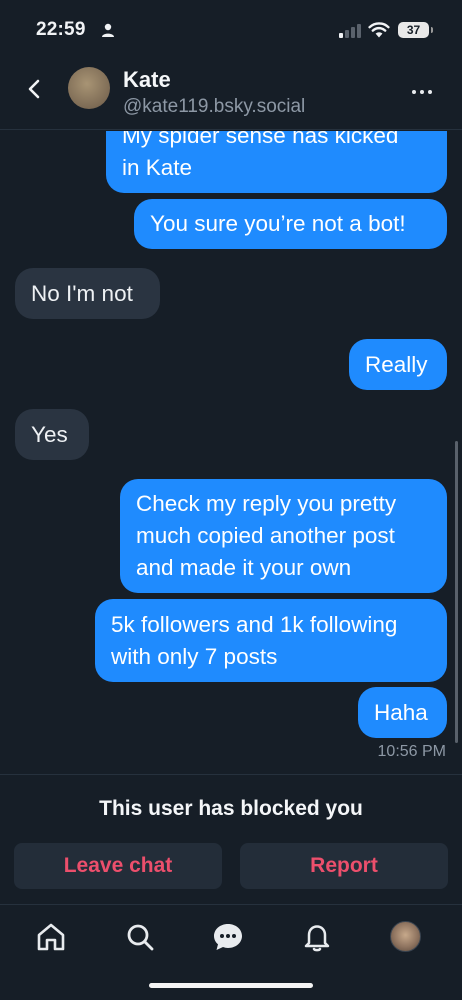 This screenshot has height=1000, width=462. Describe the element at coordinates (254, 624) in the screenshot. I see `message-text: 5k followers and 1k following` at that location.